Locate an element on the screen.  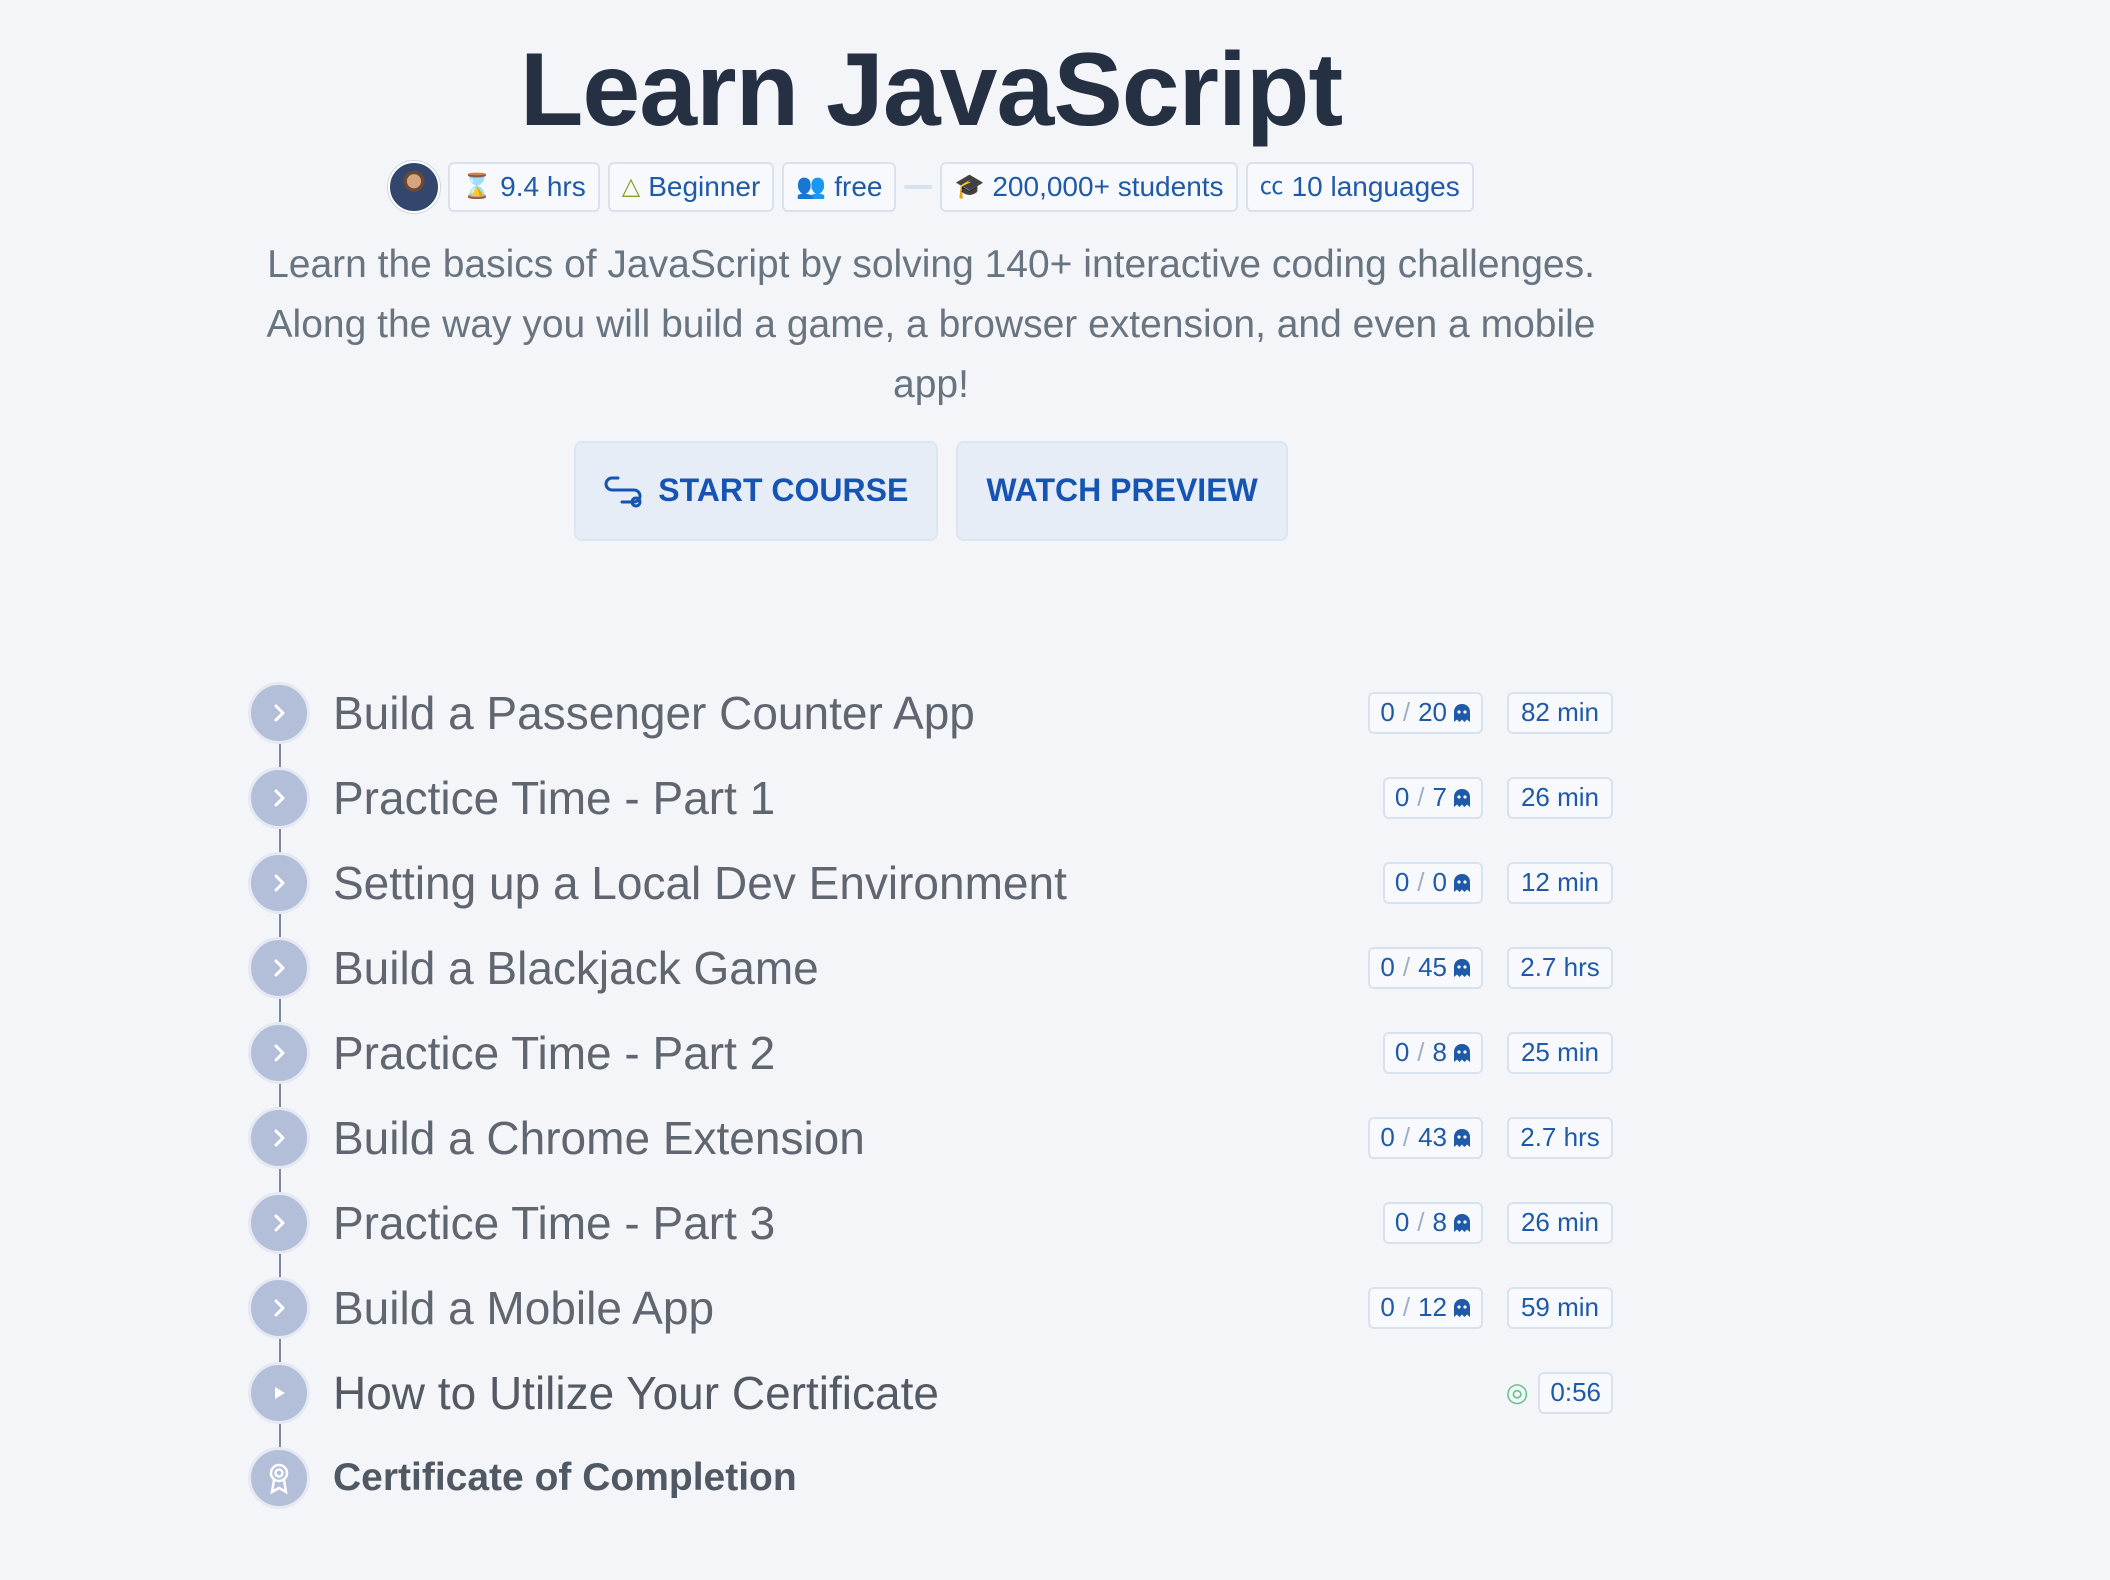
challenge-progress-badge: 0/43 is located at coordinates (1425, 1137).